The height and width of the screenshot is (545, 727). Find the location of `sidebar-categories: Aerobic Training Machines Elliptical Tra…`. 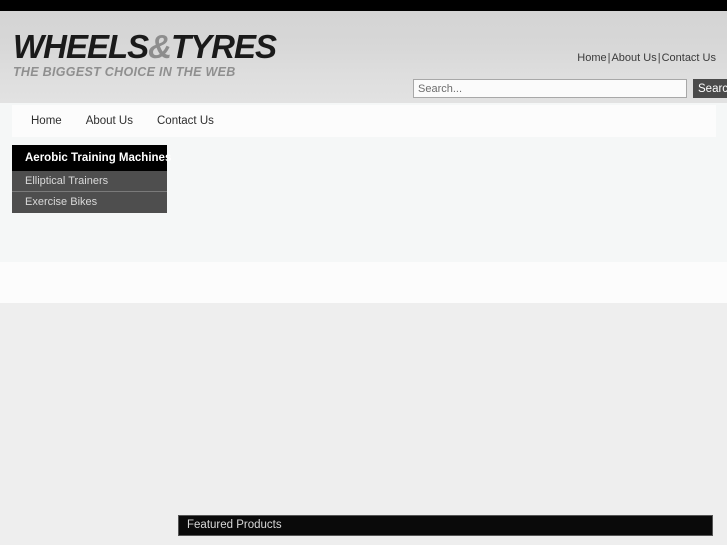

sidebar-categories: Aerobic Training Machines Elliptical Tra… is located at coordinates (91, 179).